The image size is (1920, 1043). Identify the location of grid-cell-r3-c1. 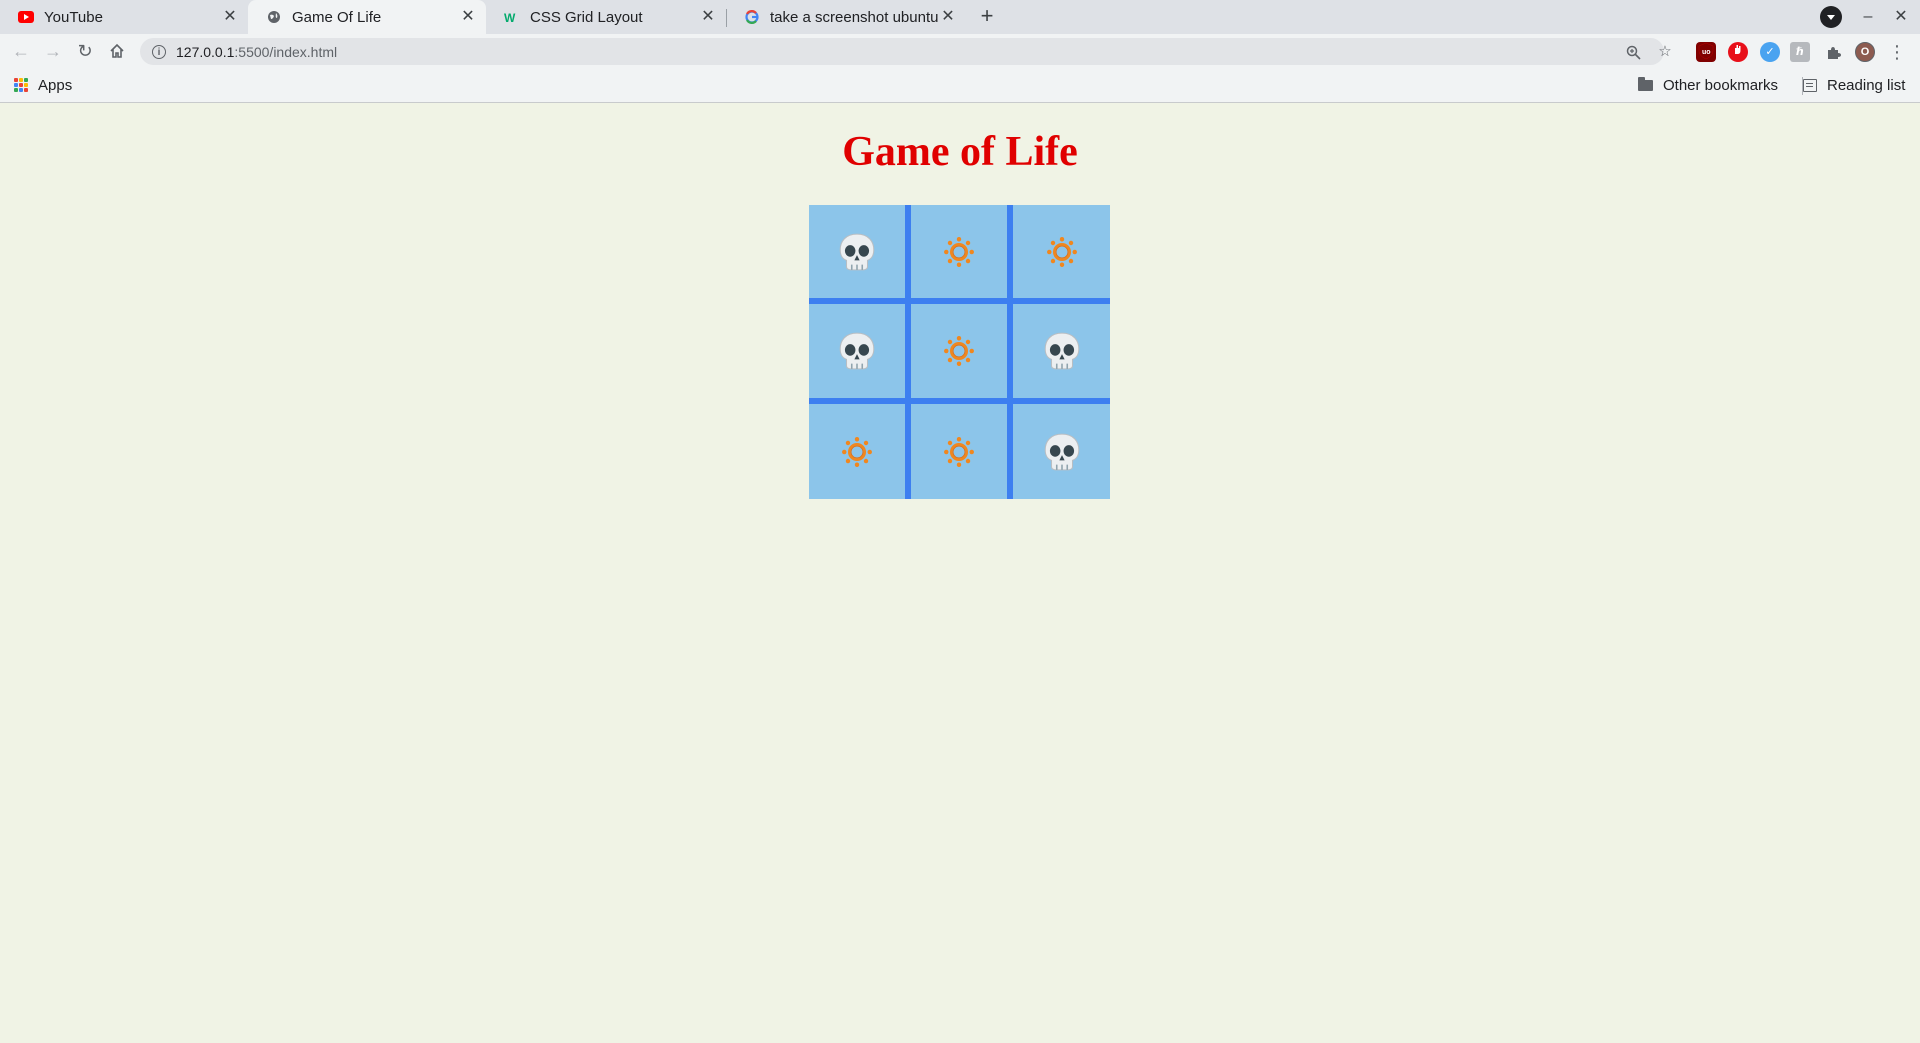
(857, 451).